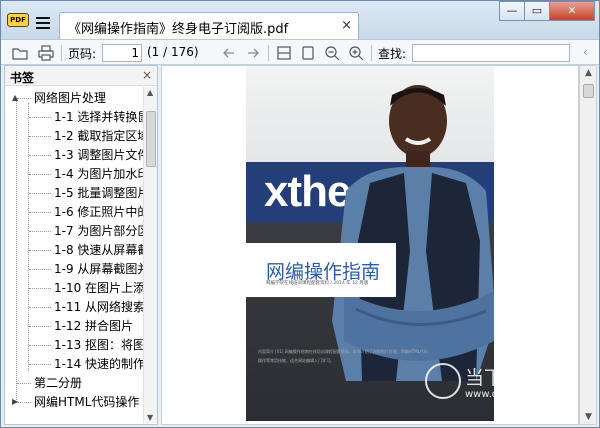  Describe the element at coordinates (537, 11) in the screenshot. I see `restore-button: ▭` at that location.